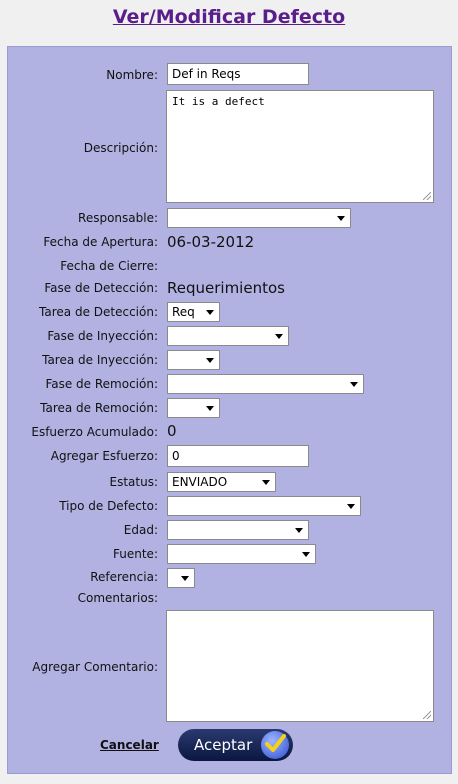  Describe the element at coordinates (229, 17) in the screenshot. I see `page-title: Ver/Modificar Defecto` at that location.